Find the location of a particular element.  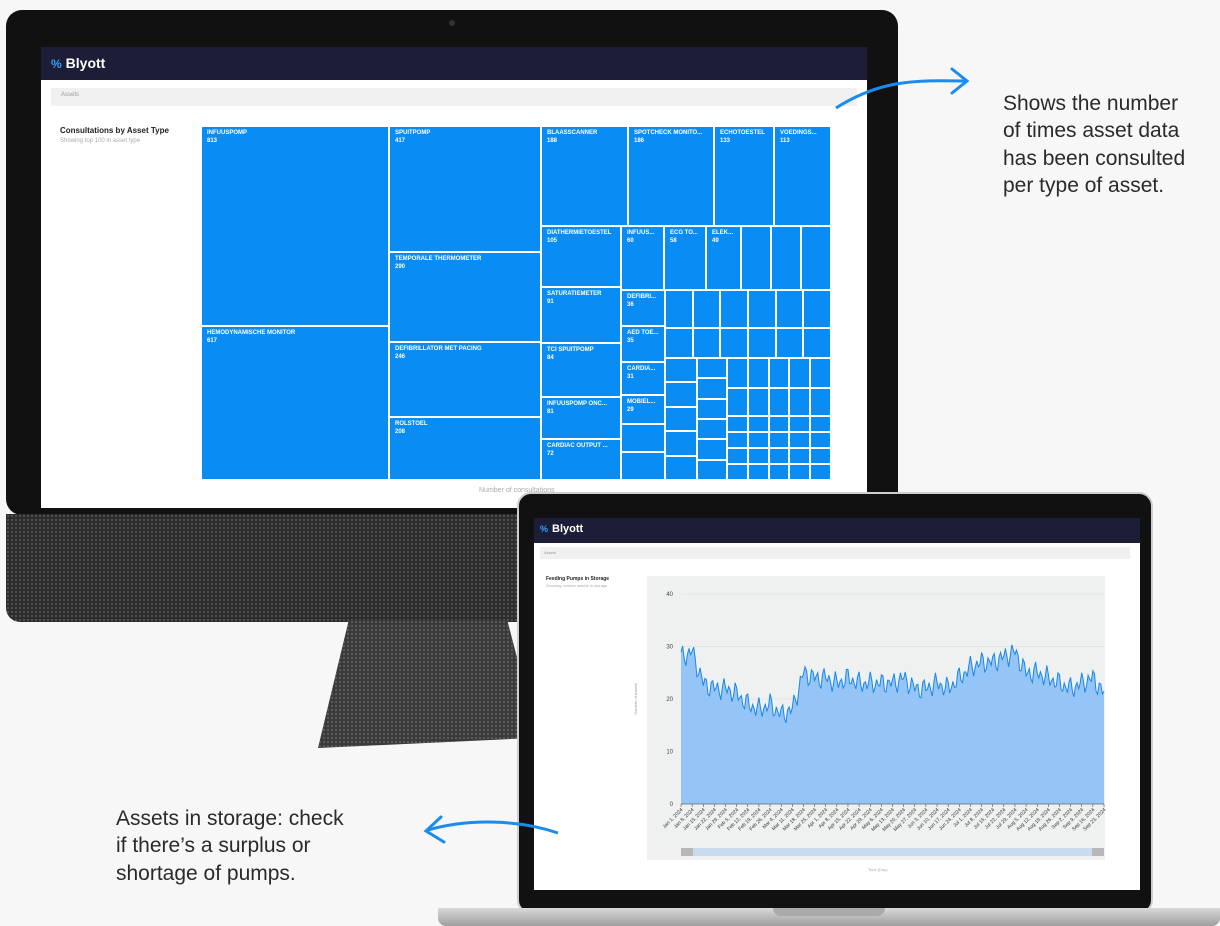

arrow-bottom-icon is located at coordinates (493, 827).